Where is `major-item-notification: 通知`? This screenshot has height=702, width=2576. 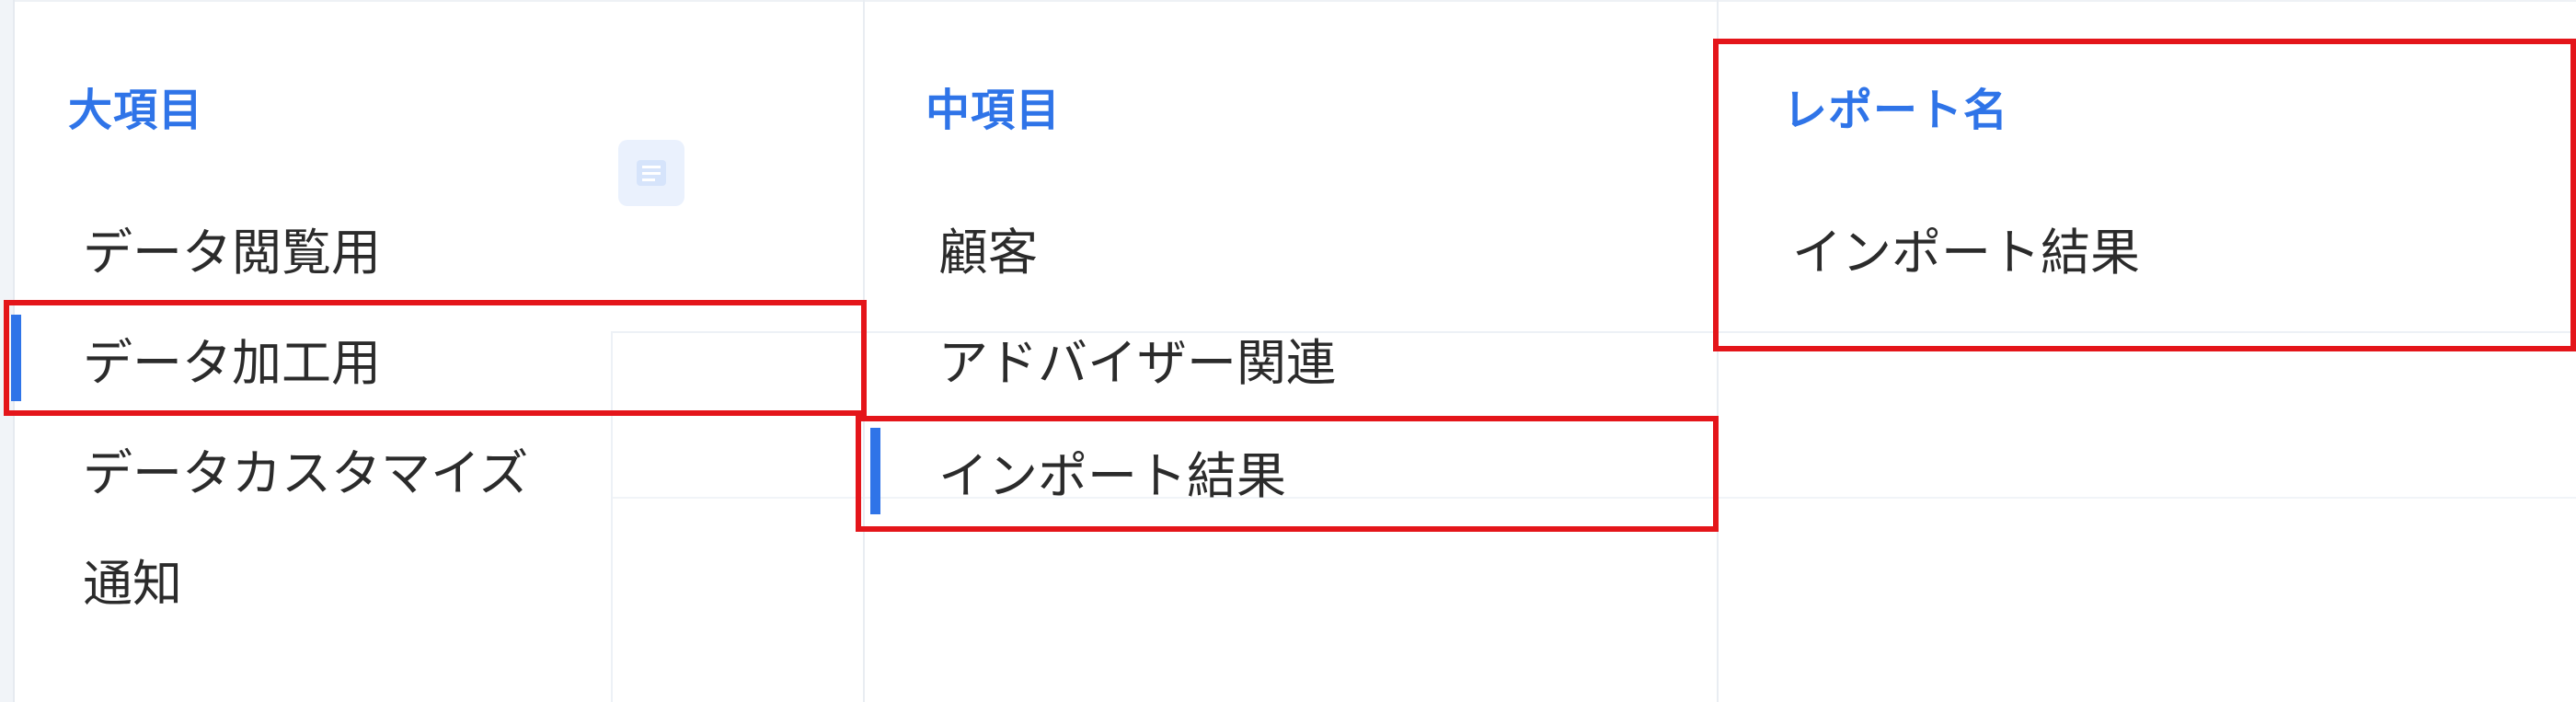
major-item-notification: 通知 is located at coordinates (117, 579).